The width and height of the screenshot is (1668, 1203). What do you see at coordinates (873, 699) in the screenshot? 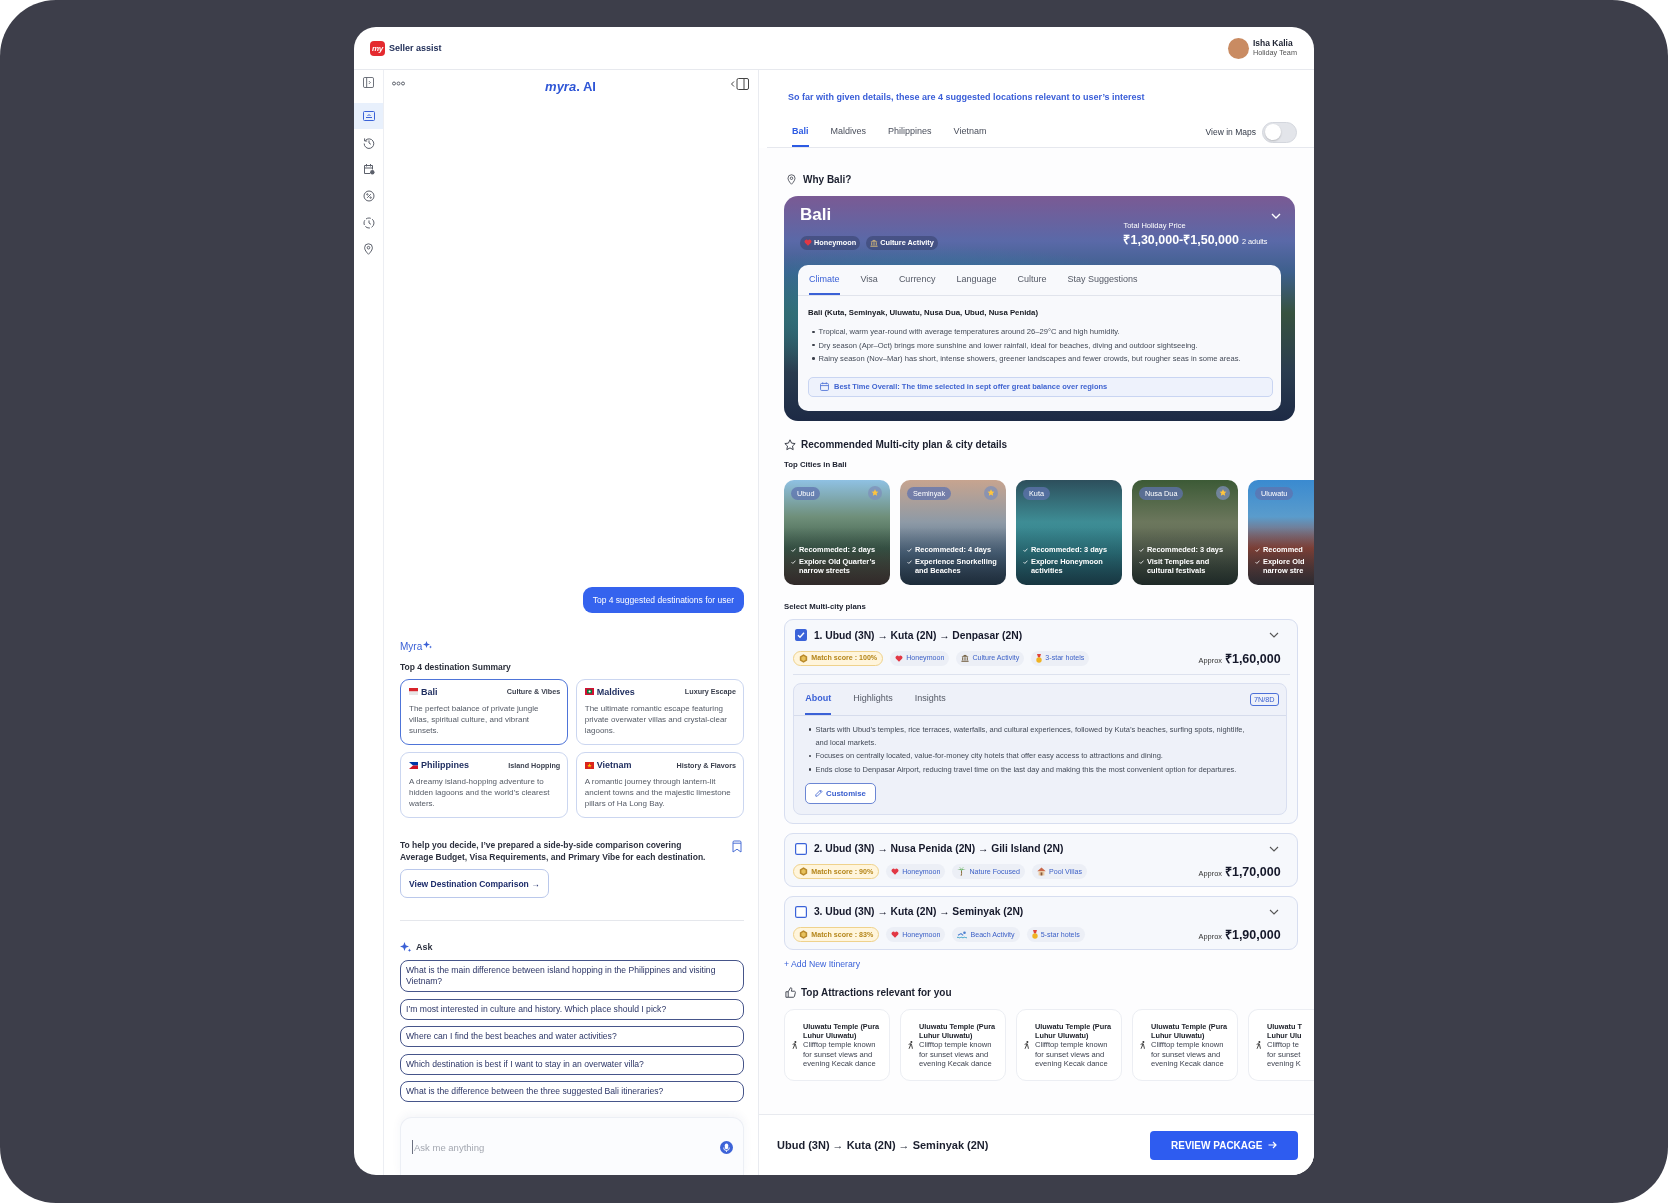
I see `plan-tab: Highlights` at bounding box center [873, 699].